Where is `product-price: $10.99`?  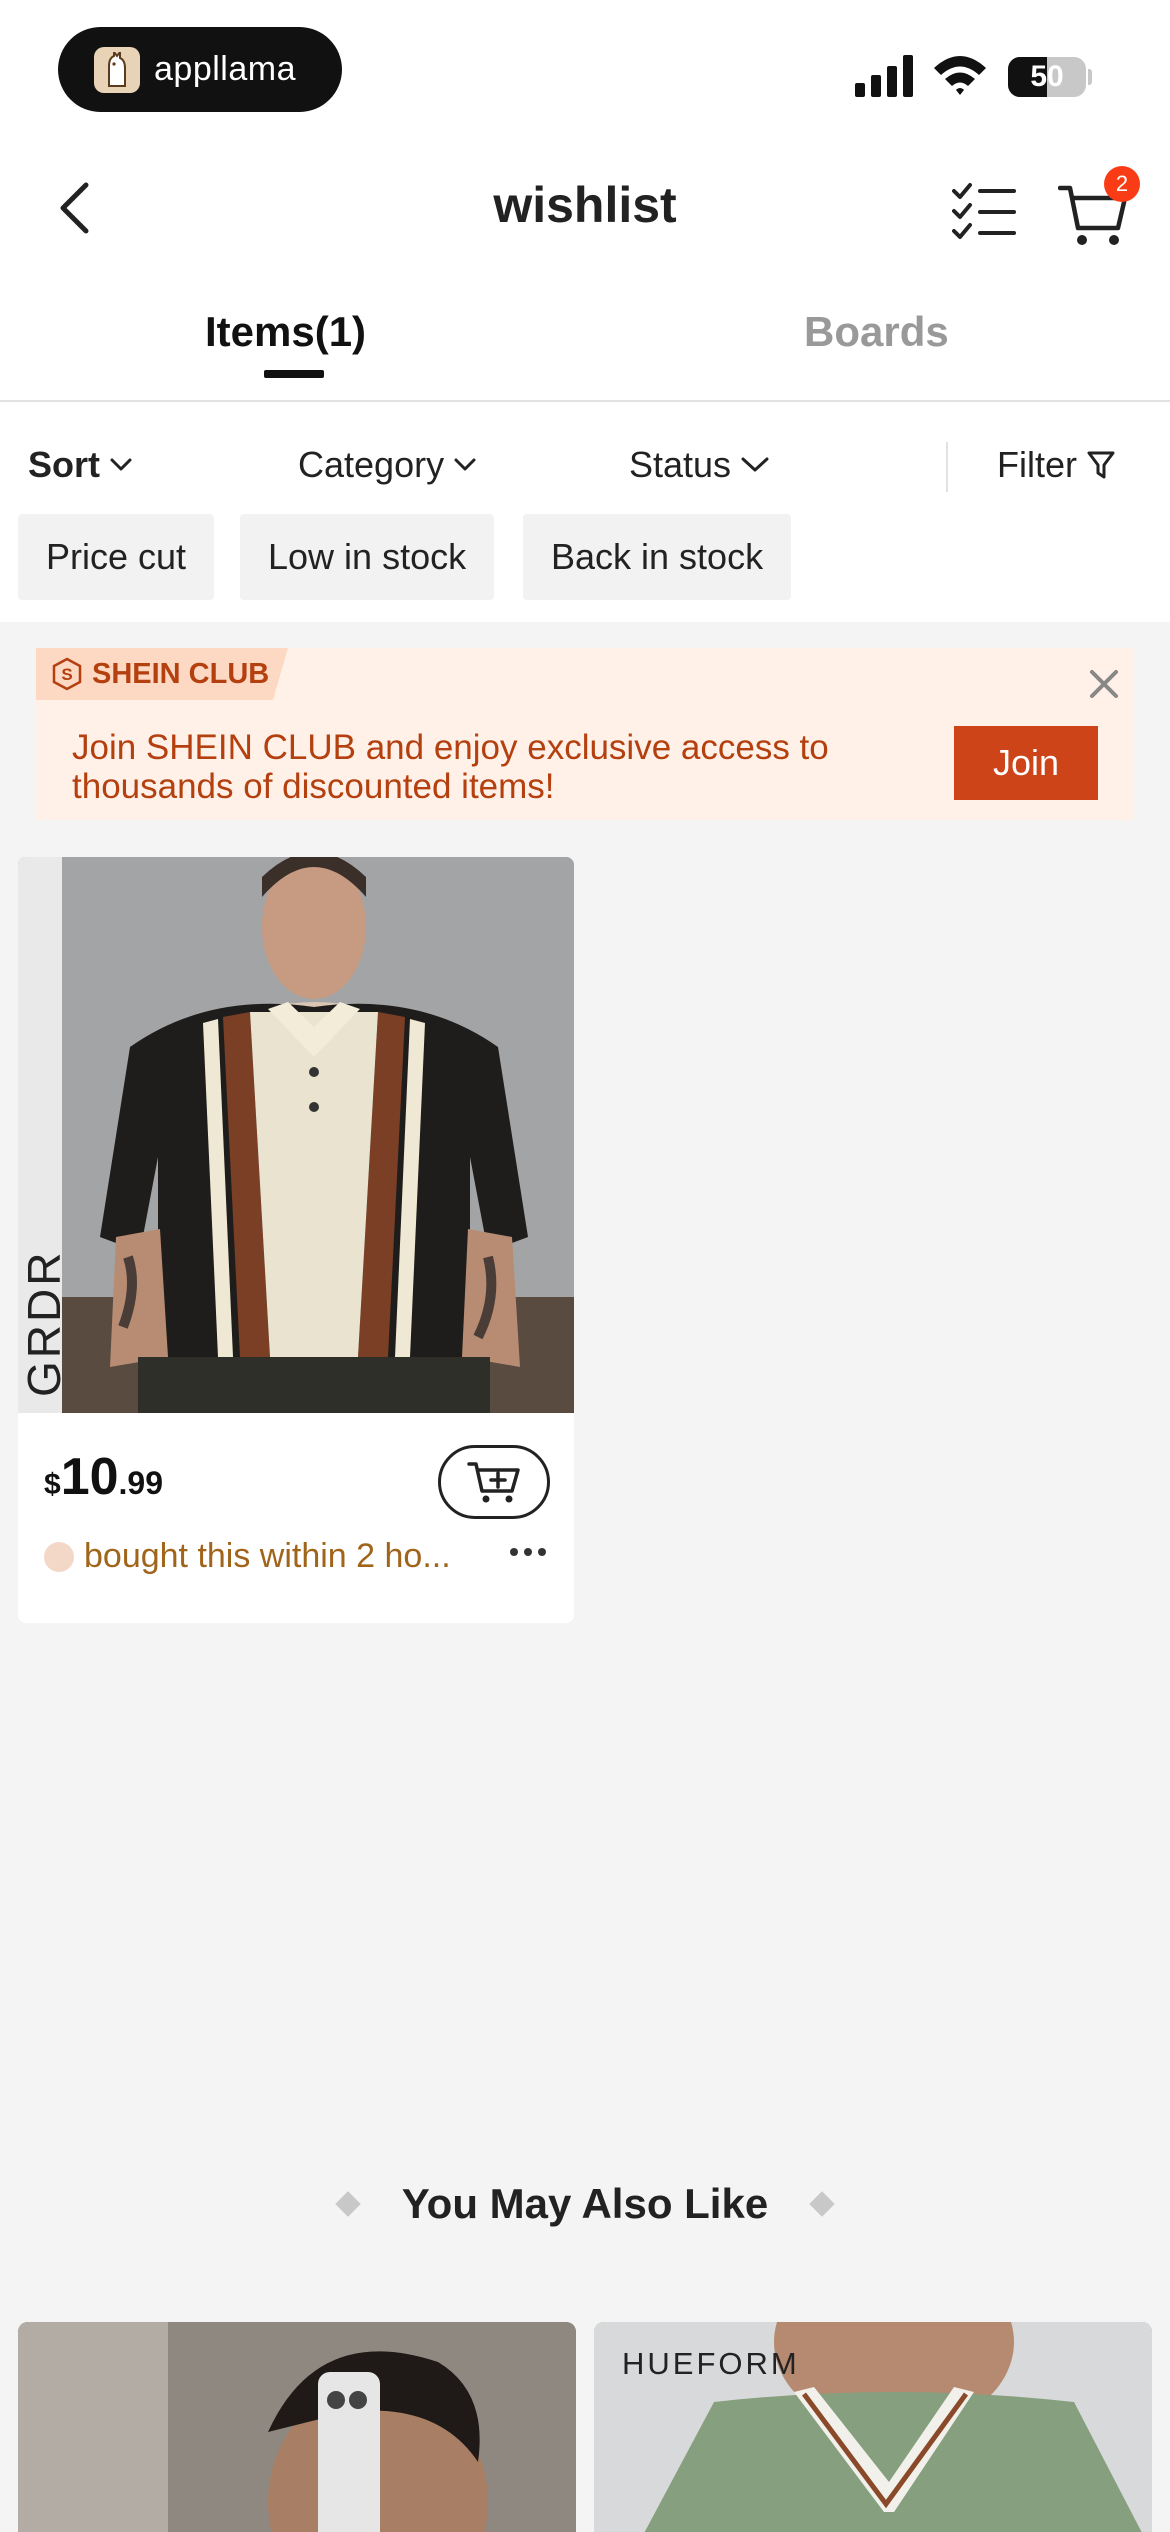
product-price: $10.99 is located at coordinates (103, 1477).